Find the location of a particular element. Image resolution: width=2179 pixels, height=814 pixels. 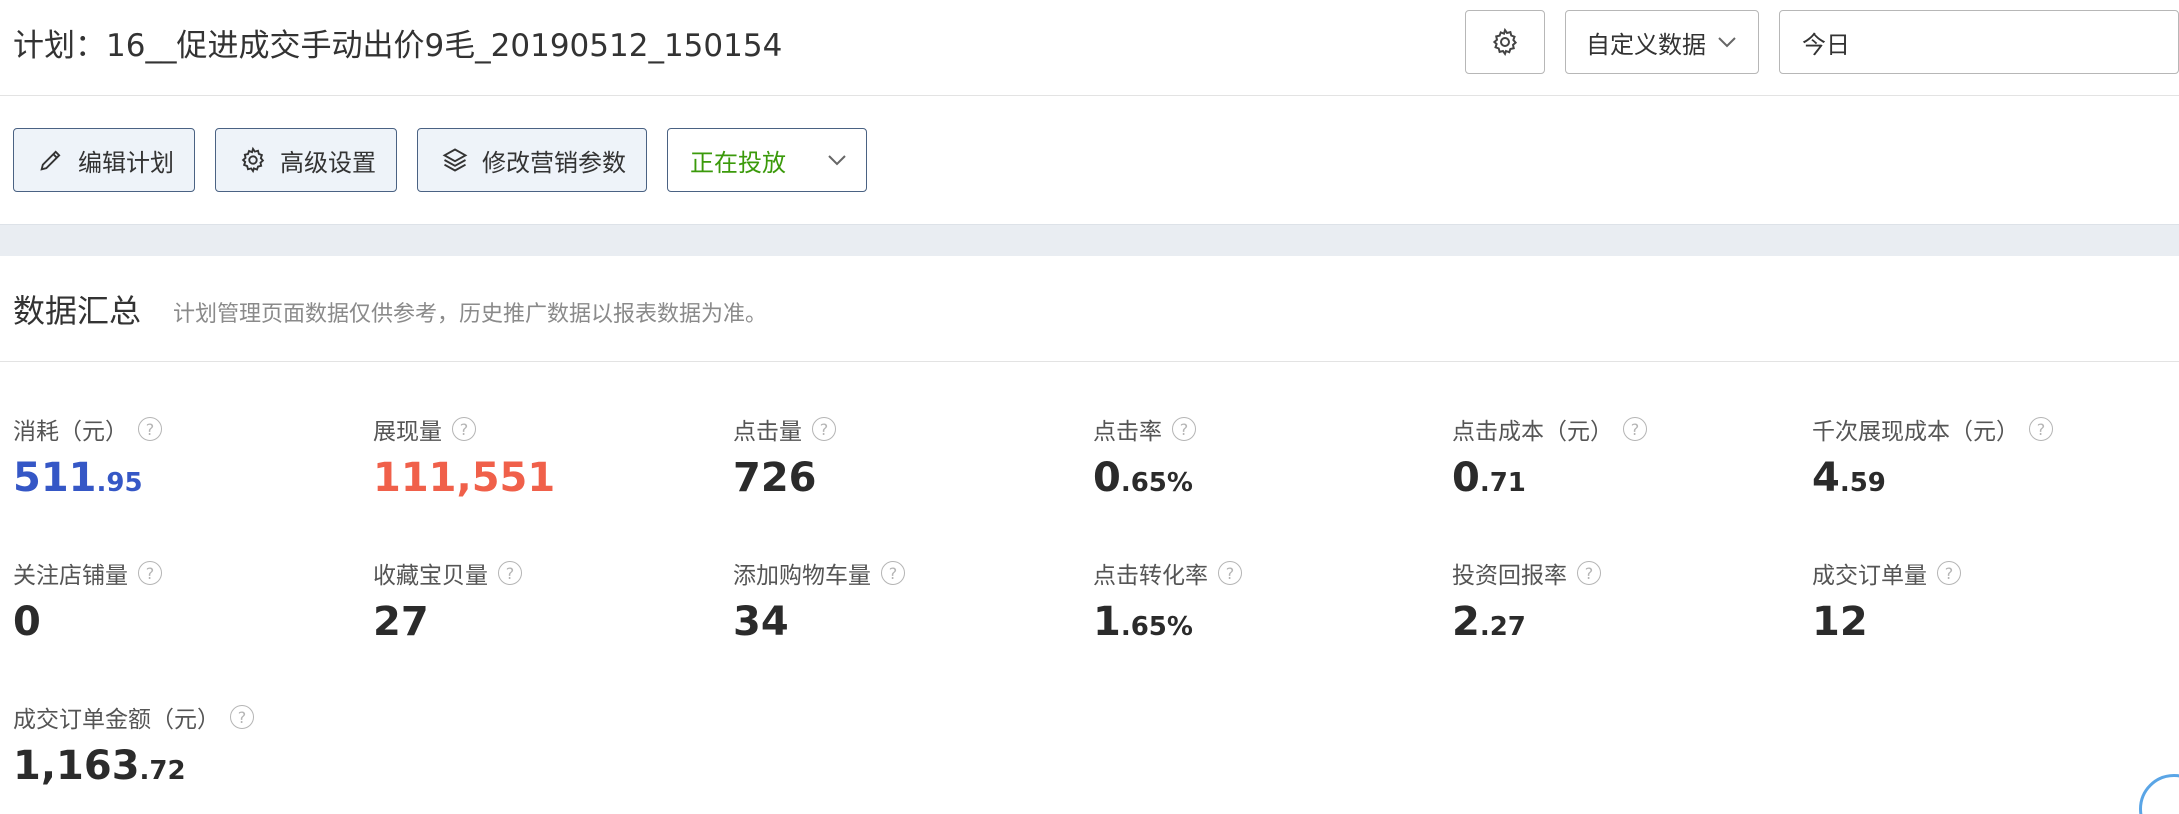

metric-value-int: 12 is located at coordinates (1840, 622).